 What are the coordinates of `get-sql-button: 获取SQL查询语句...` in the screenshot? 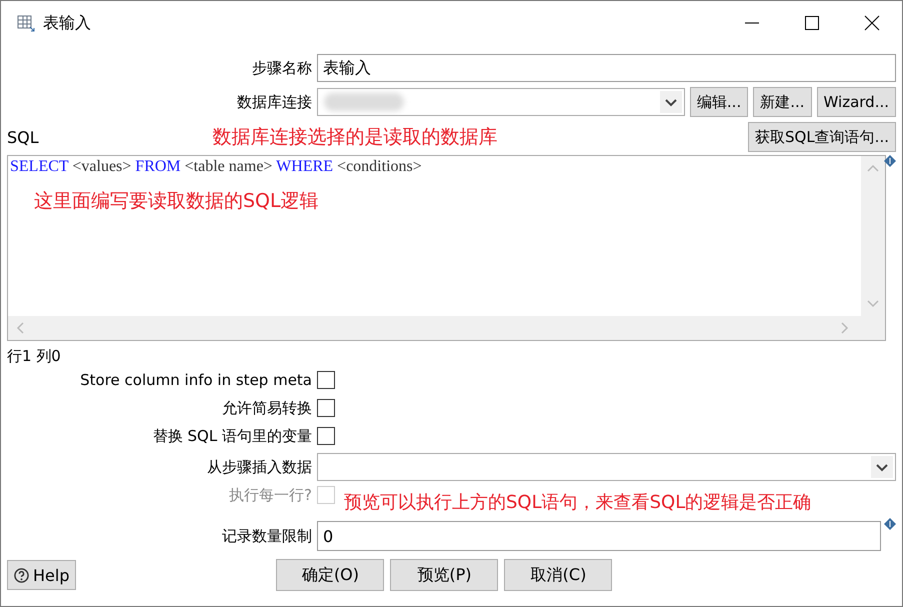 It's located at (822, 137).